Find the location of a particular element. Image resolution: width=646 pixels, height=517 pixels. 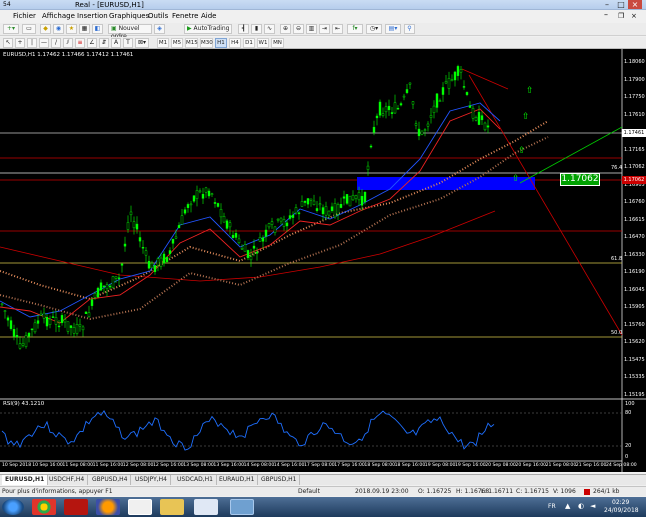

app-icon is located at coordinates (206, 507).